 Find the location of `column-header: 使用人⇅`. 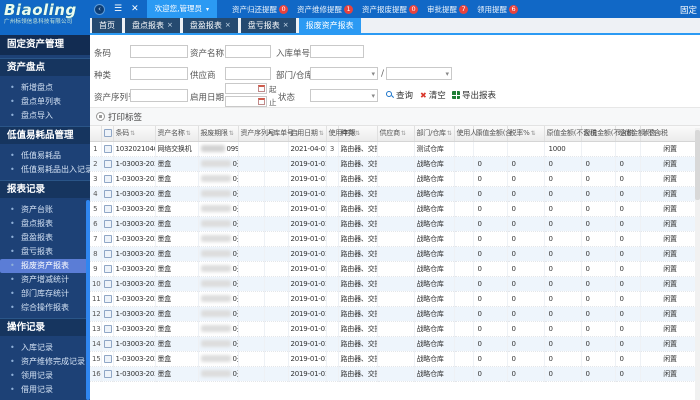

column-header: 使用人⇅ is located at coordinates (468, 134).